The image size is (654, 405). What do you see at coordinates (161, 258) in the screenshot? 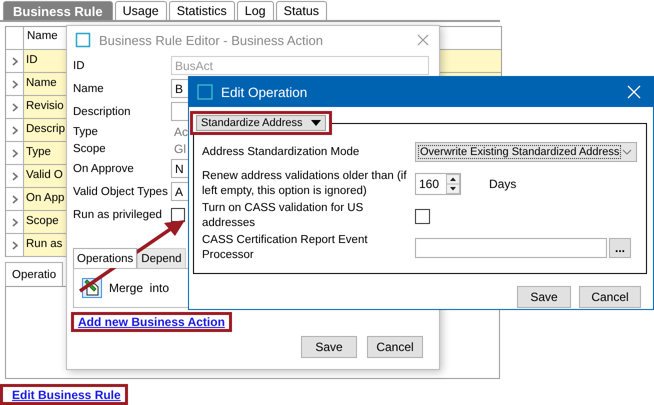
I see `tab: Depend` at bounding box center [161, 258].